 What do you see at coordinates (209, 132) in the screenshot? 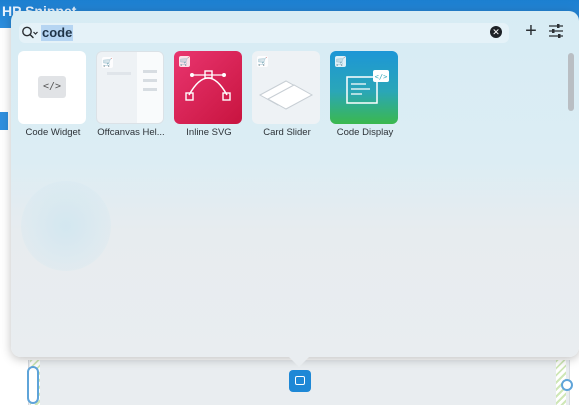
I see `result-label: Inline SVG` at bounding box center [209, 132].